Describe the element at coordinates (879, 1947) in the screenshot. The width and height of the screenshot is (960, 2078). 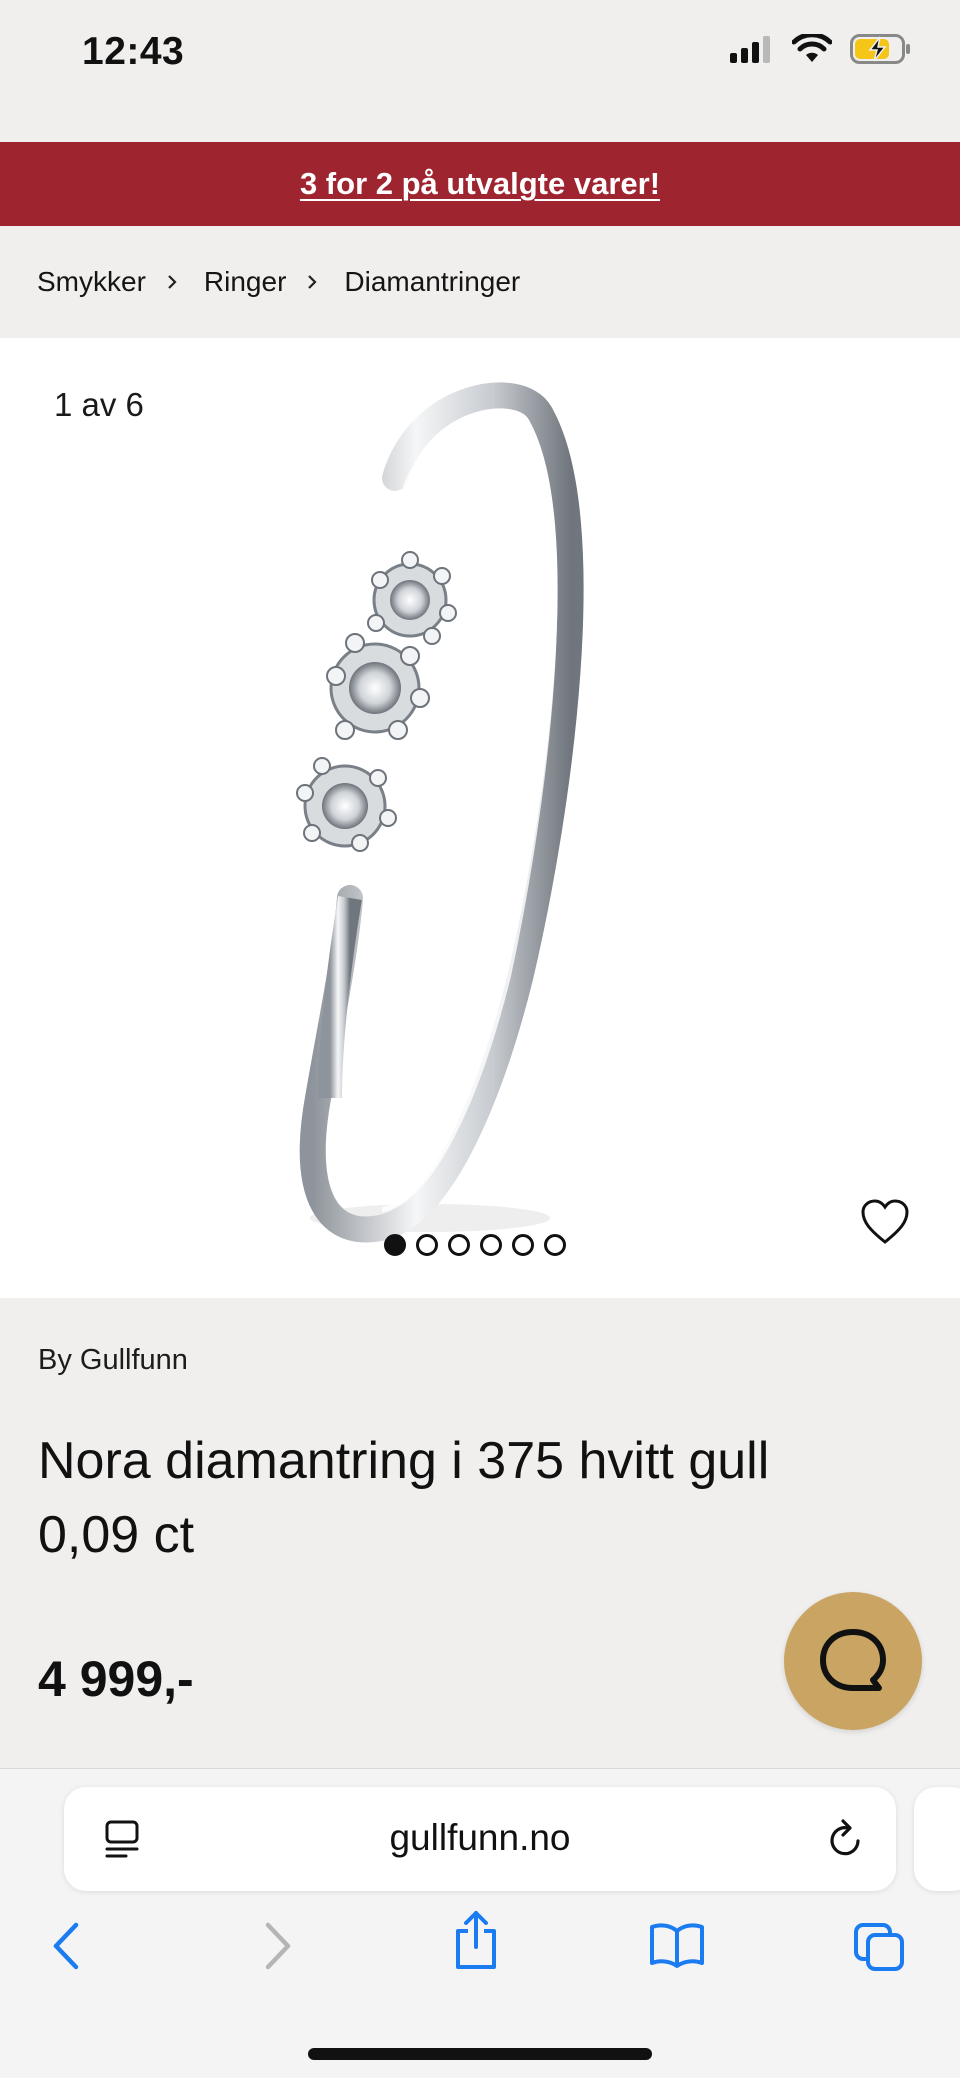
I see `tabs-icon` at that location.